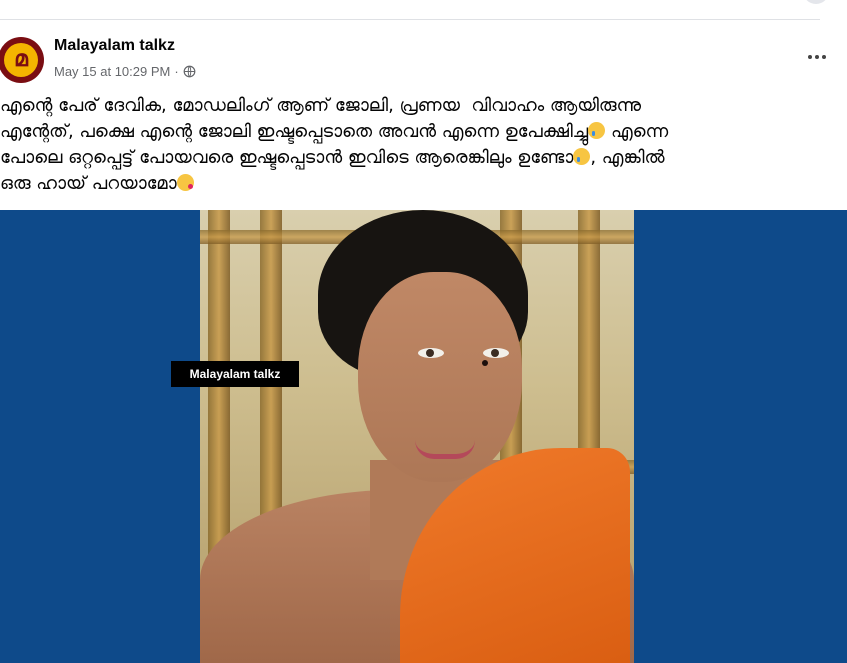 The width and height of the screenshot is (847, 663). Describe the element at coordinates (88, 183) in the screenshot. I see `post-text-line-4: ഒരു ഹായ് പറയാമോ` at that location.